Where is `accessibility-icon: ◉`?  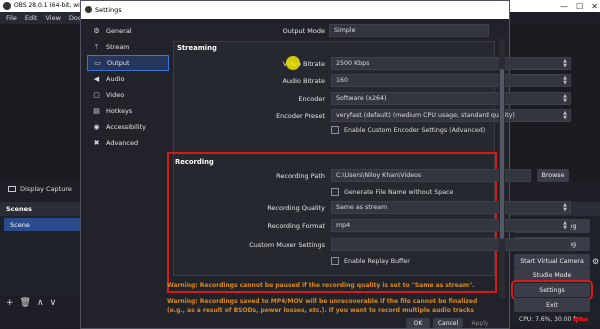 accessibility-icon: ◉ is located at coordinates (96, 127).